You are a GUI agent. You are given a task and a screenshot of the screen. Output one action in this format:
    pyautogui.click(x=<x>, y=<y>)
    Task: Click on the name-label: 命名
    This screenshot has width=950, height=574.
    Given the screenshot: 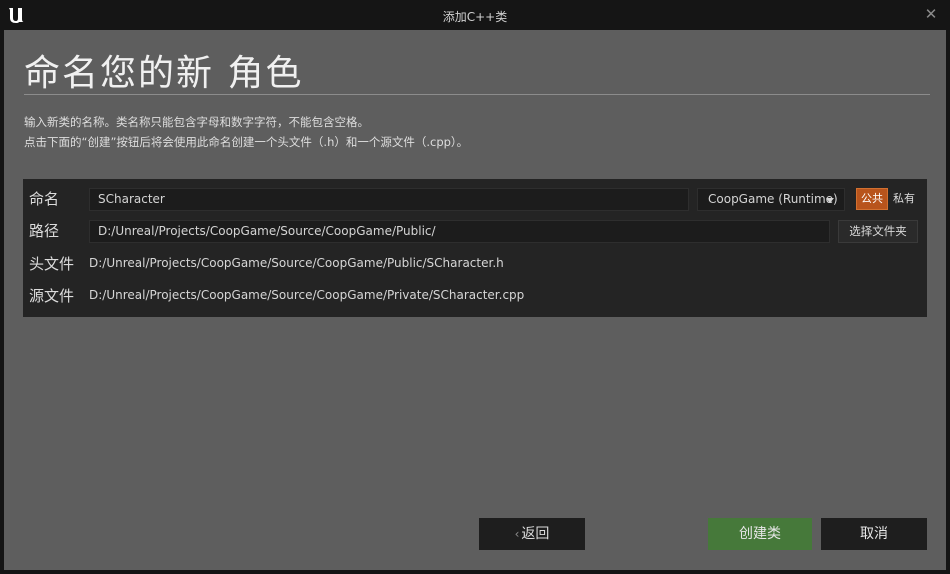 What is the action you would take?
    pyautogui.click(x=44, y=199)
    